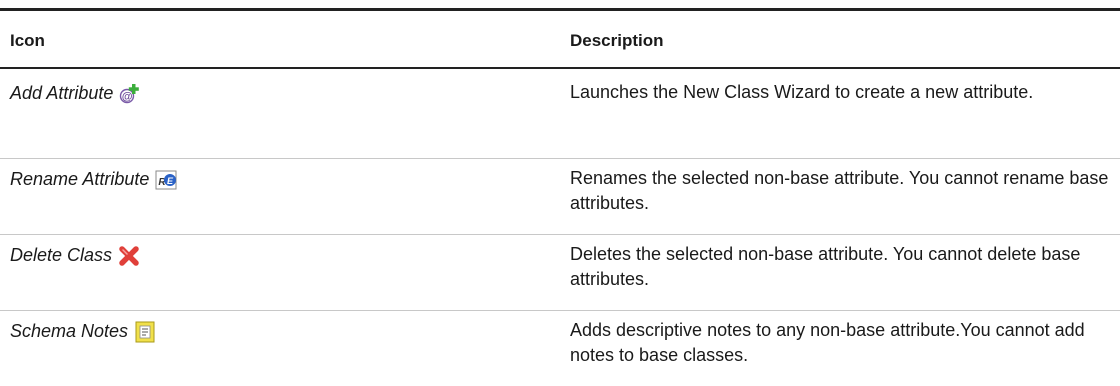 The image size is (1120, 386). I want to click on icon-cell: Schema Notes, so click(82, 331).